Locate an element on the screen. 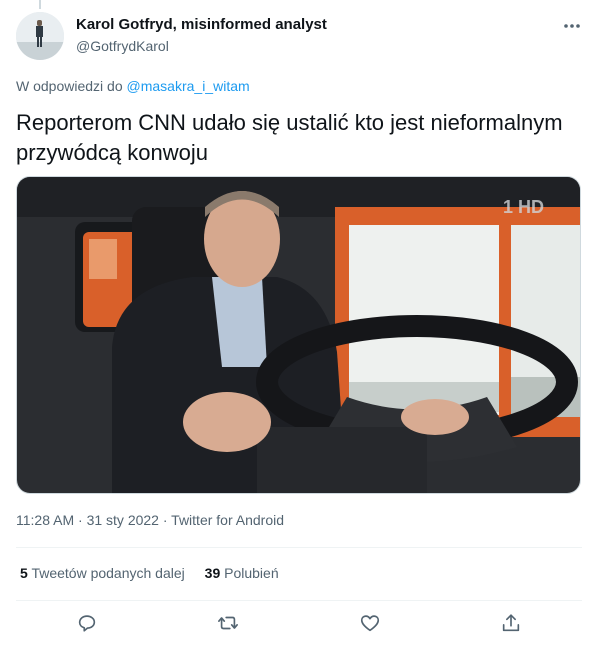 This screenshot has width=598, height=647. reply-button is located at coordinates (87, 623).